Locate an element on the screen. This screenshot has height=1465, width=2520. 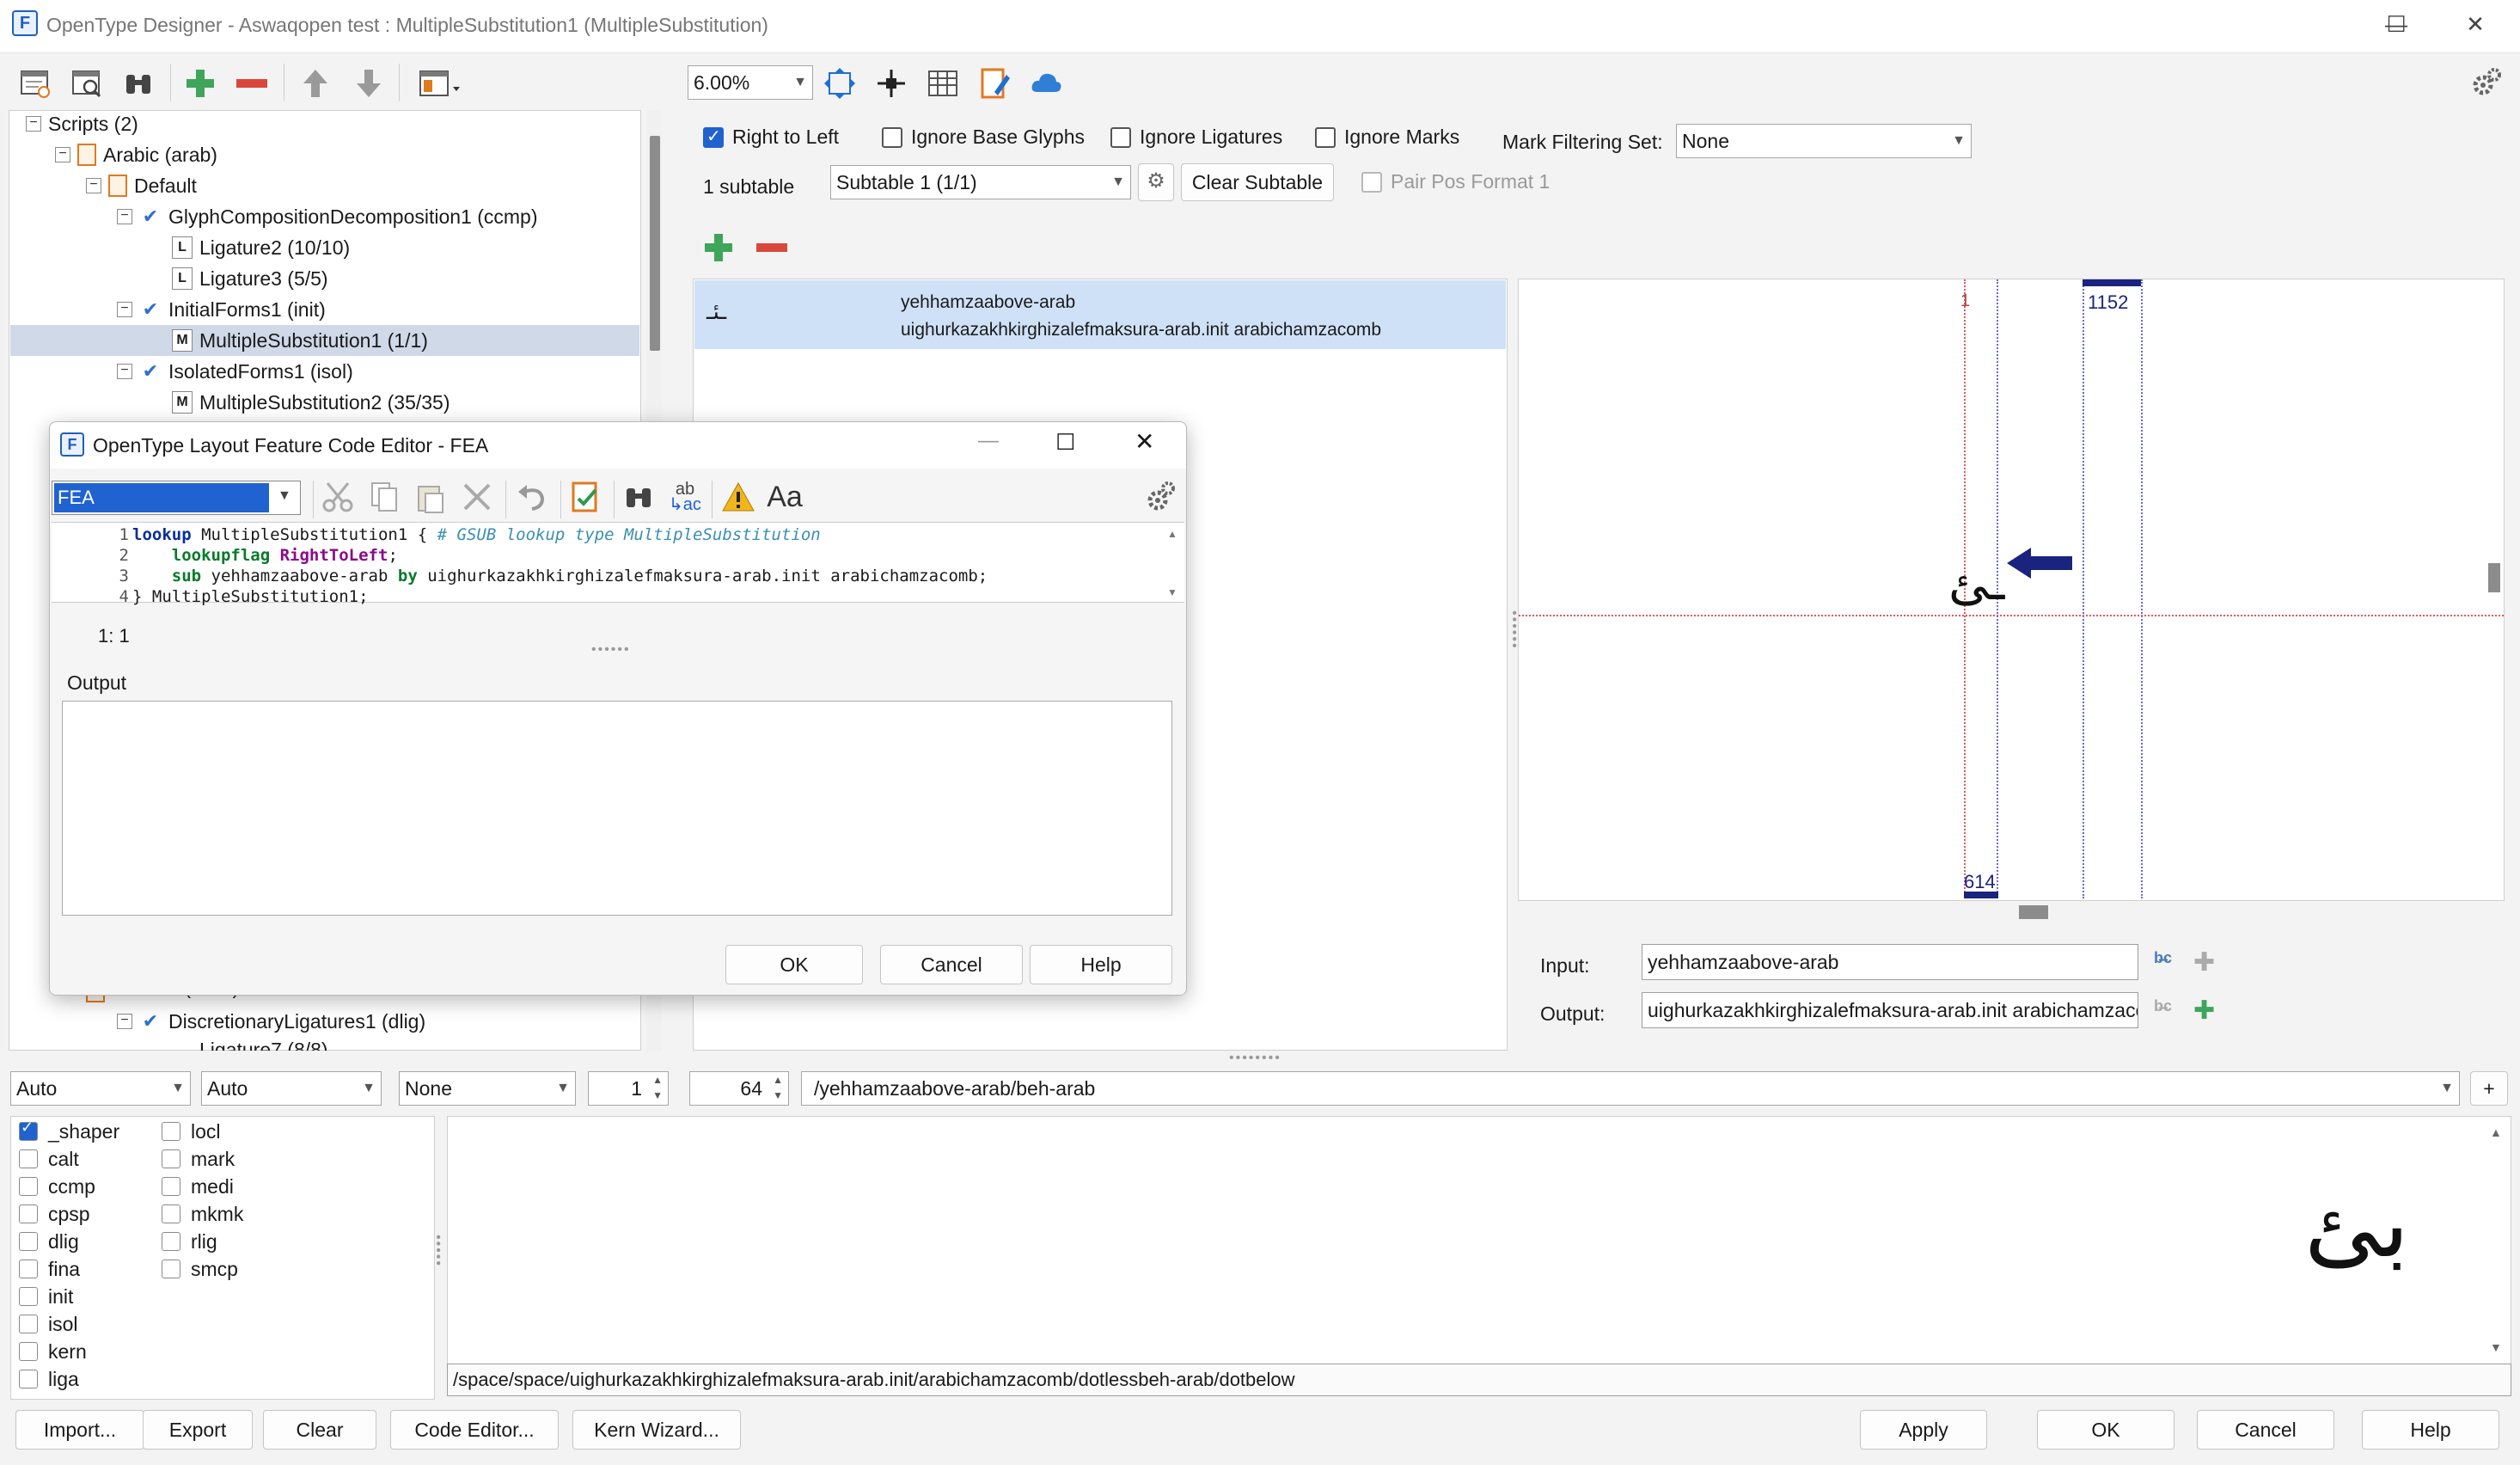
paste-icon is located at coordinates (431, 496).